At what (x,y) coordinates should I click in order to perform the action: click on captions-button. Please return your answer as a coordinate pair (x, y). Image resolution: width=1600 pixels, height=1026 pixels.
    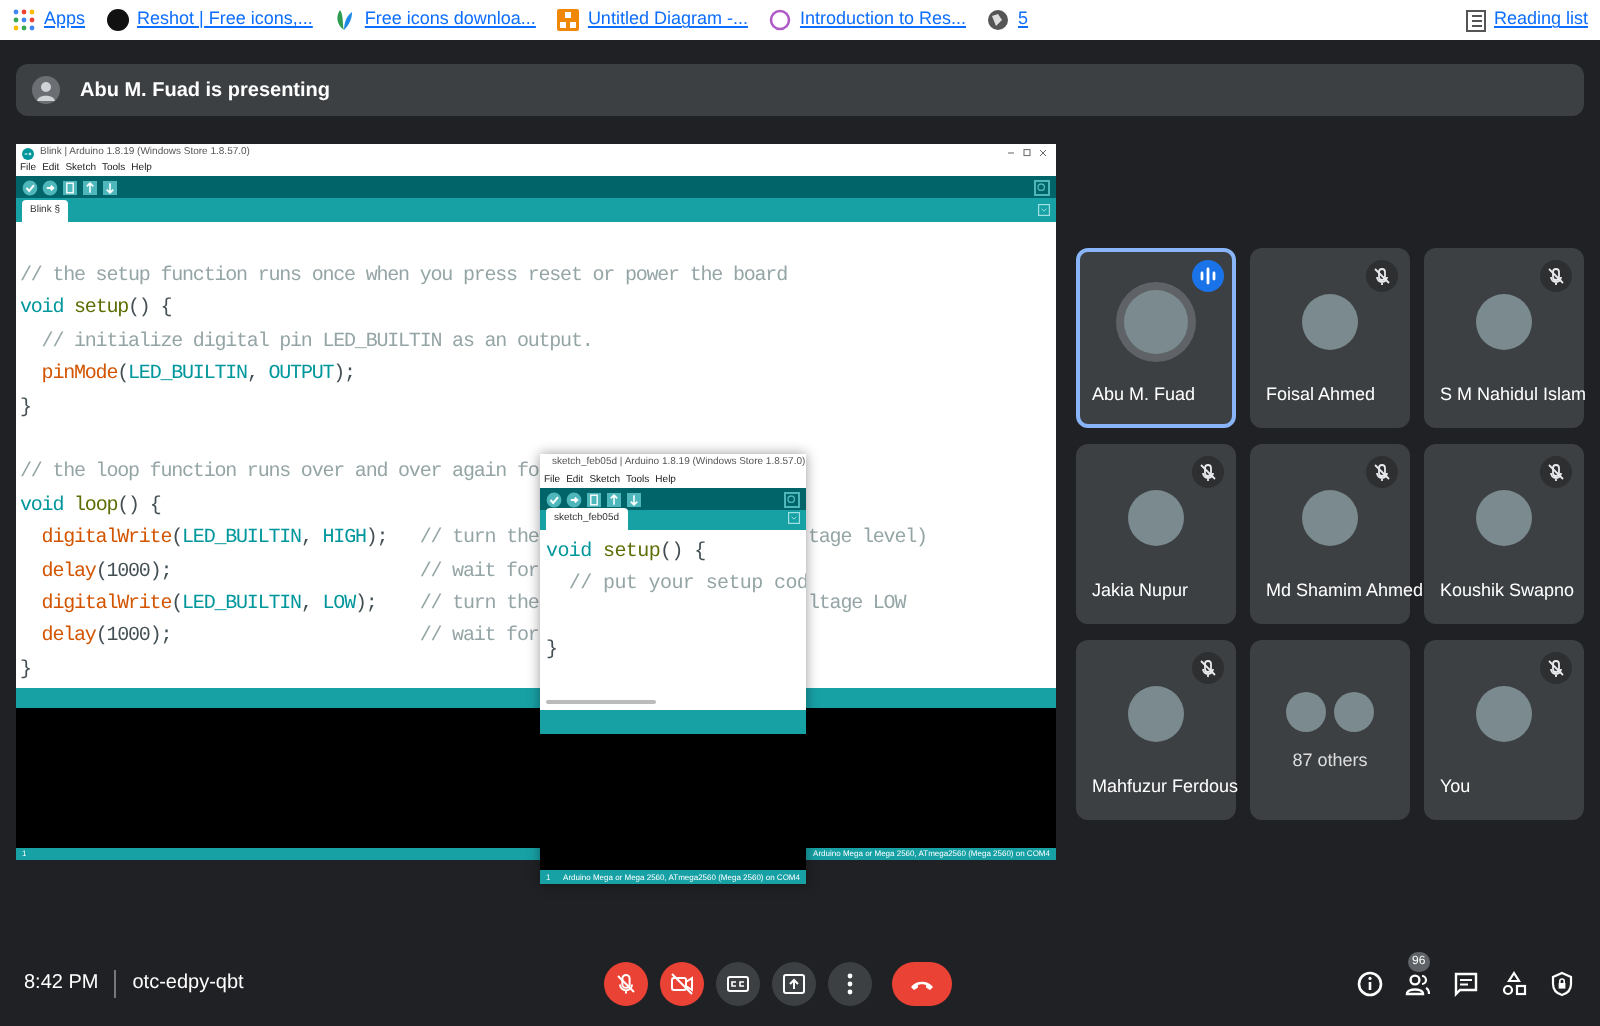
    Looking at the image, I should click on (738, 983).